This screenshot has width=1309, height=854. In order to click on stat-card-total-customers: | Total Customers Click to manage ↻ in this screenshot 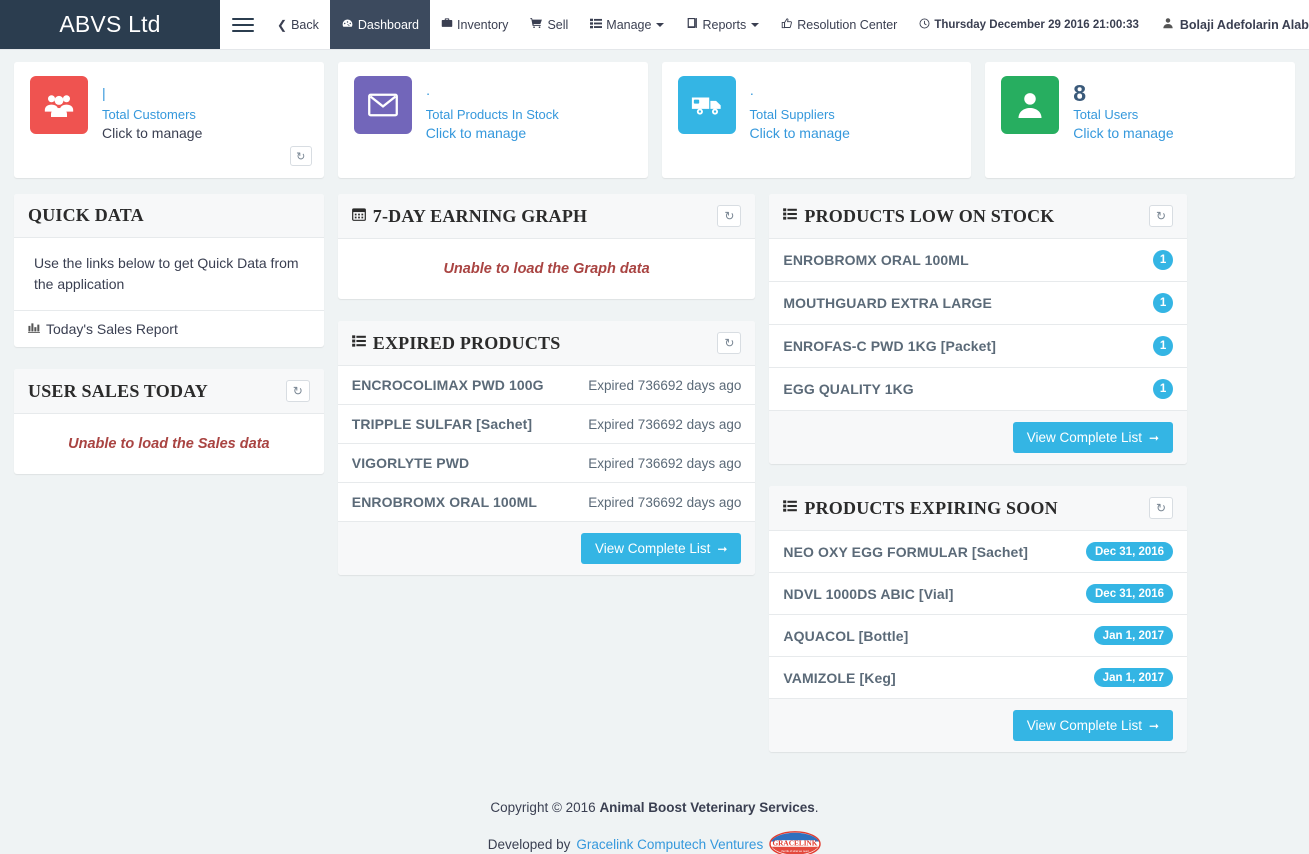, I will do `click(169, 120)`.